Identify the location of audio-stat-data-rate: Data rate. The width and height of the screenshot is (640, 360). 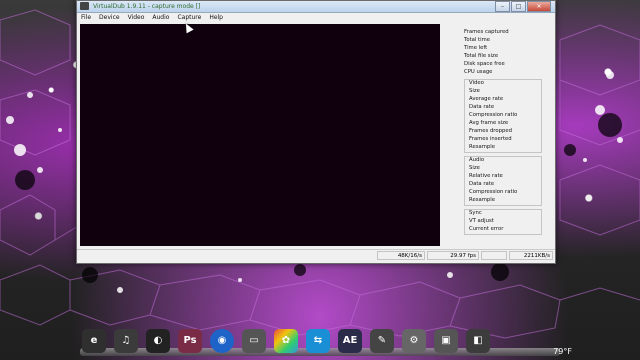
(482, 184).